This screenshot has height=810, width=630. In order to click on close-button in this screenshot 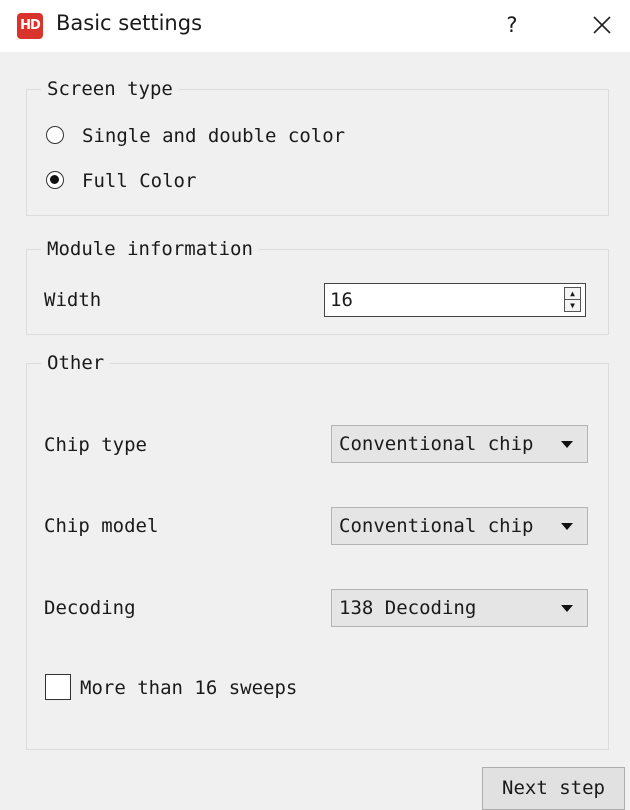, I will do `click(602, 25)`.